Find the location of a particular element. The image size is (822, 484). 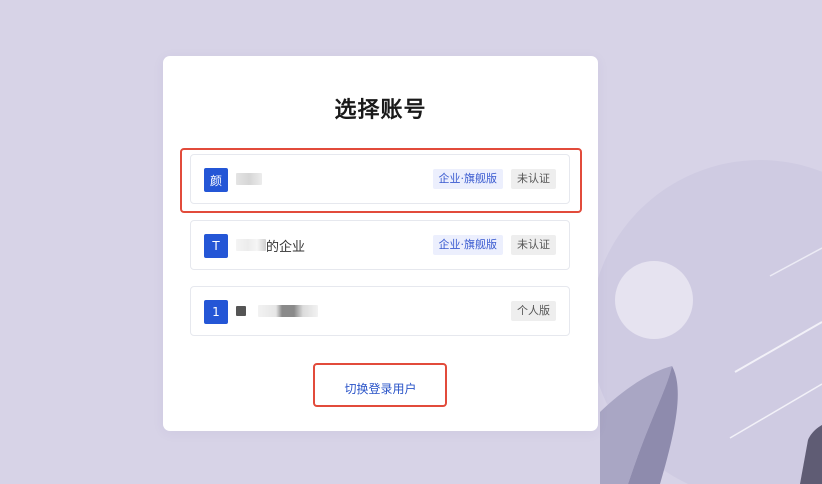

account-item-1: 颜 企业·旗舰版 未认证 is located at coordinates (380, 179).